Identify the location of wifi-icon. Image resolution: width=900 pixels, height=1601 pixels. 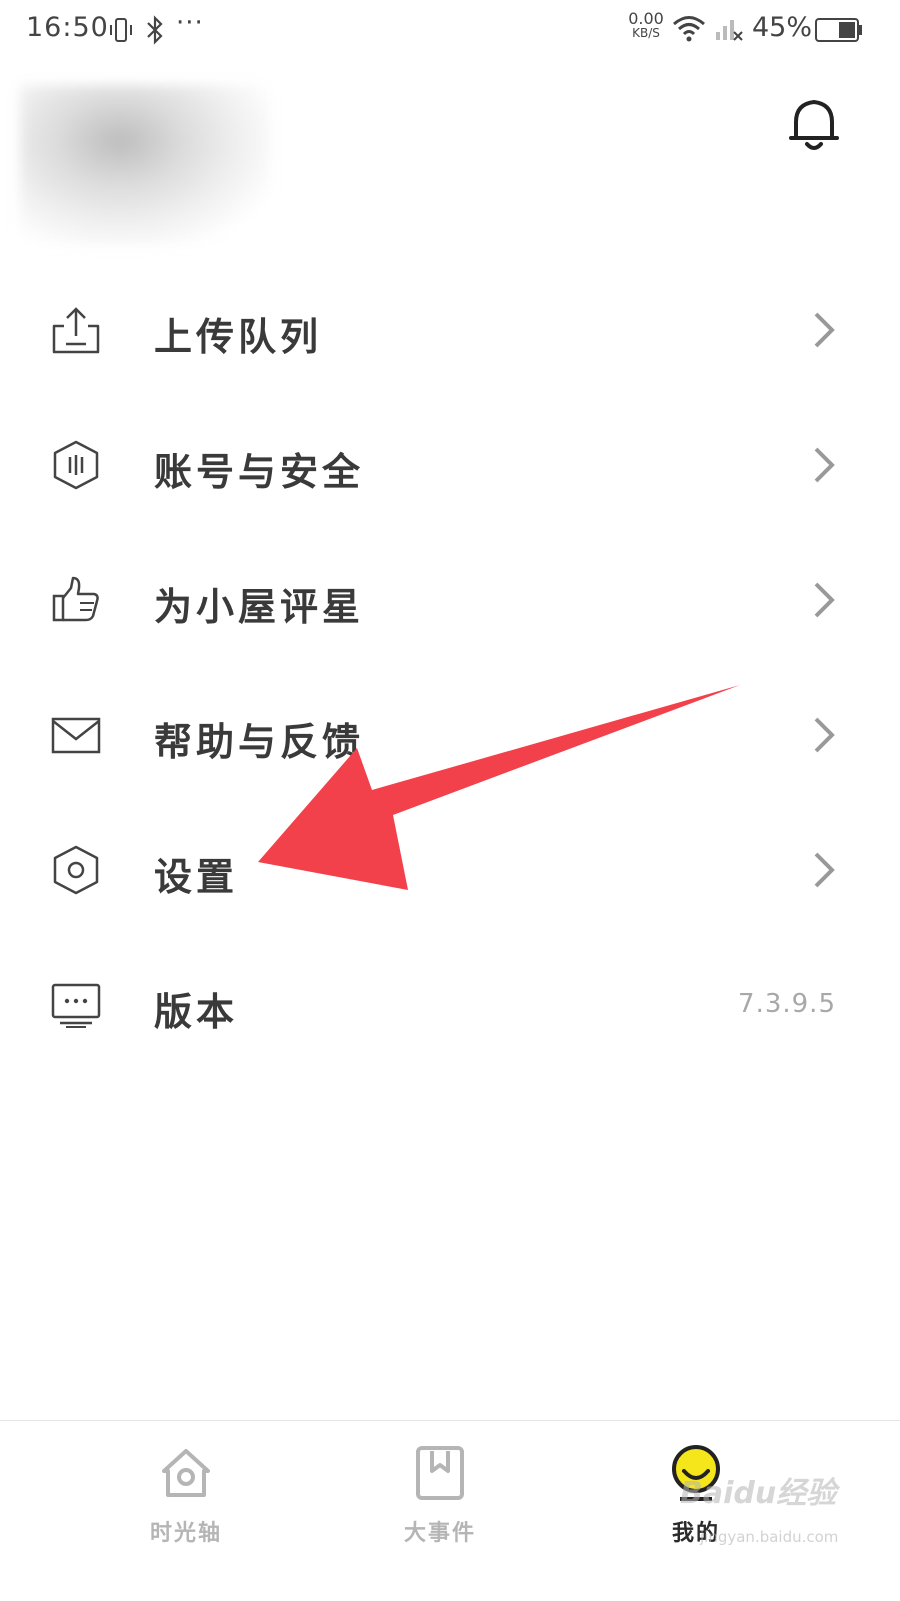
(689, 30).